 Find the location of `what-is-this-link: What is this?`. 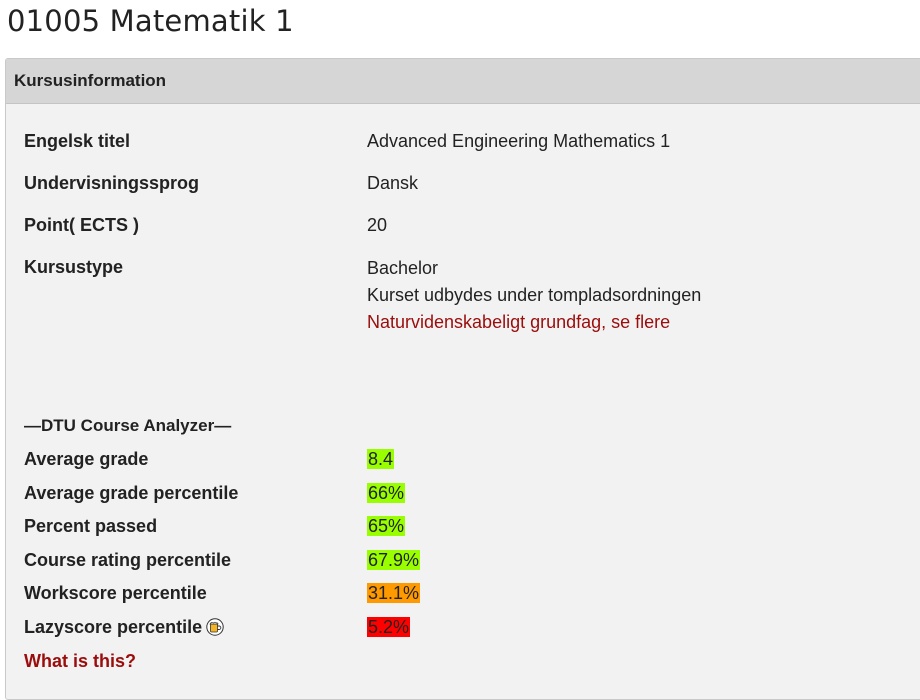

what-is-this-link: What is this? is located at coordinates (80, 661).